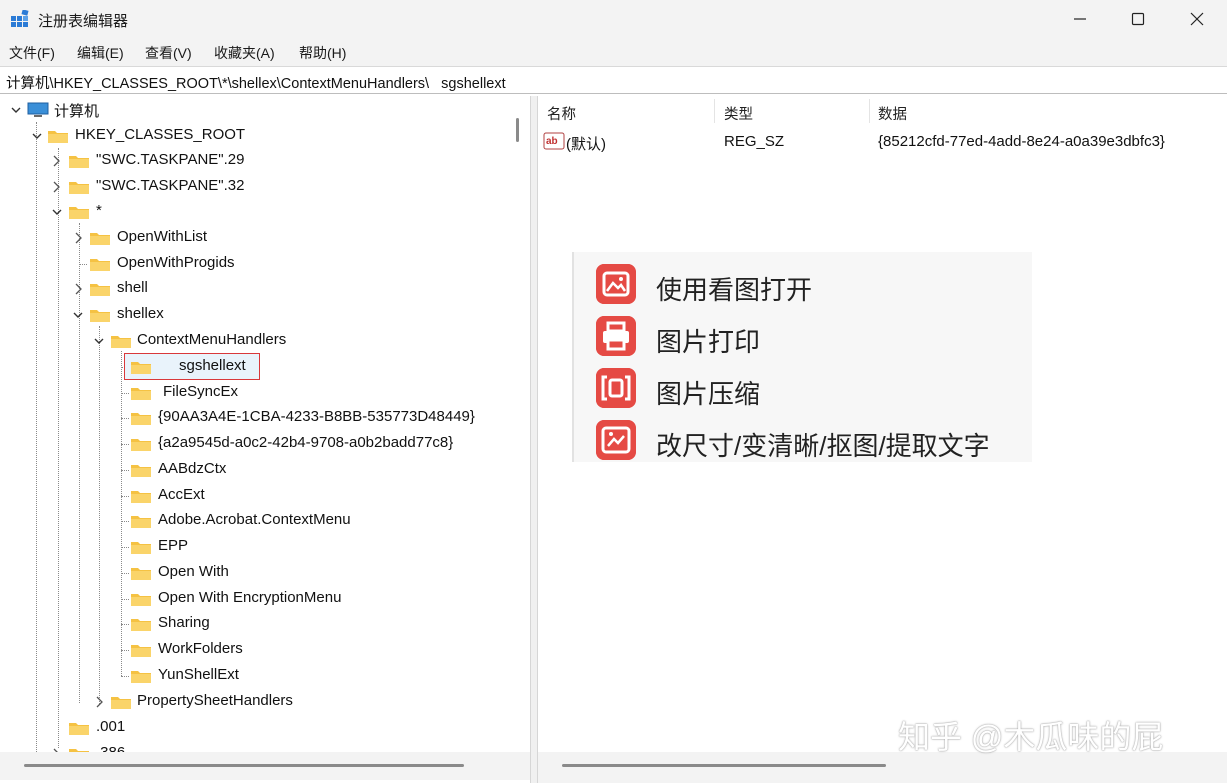 Image resolution: width=1227 pixels, height=783 pixels. I want to click on tree-vertical-scrollbar, so click(520, 421).